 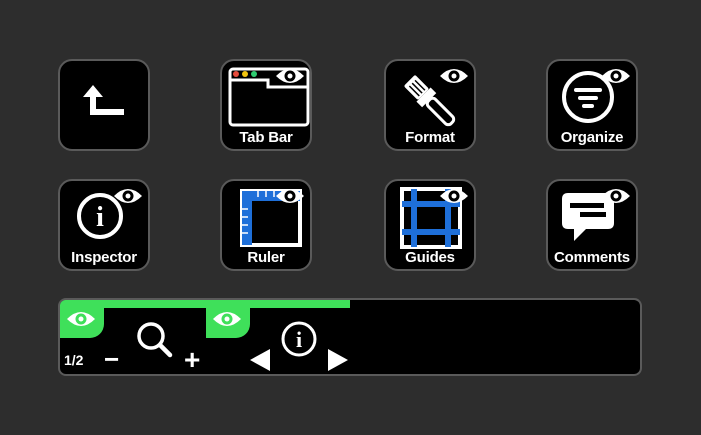 What do you see at coordinates (430, 105) in the screenshot?
I see `format-key: Format` at bounding box center [430, 105].